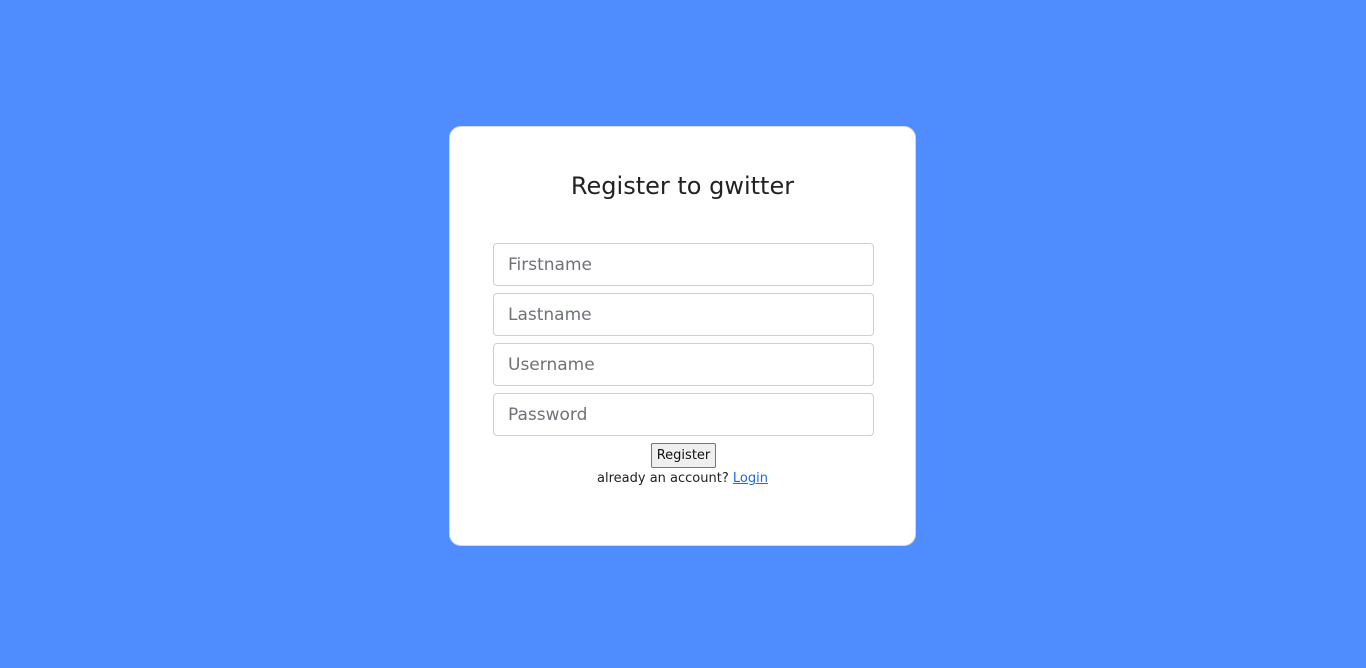 Image resolution: width=1366 pixels, height=668 pixels. I want to click on username-input, so click(683, 364).